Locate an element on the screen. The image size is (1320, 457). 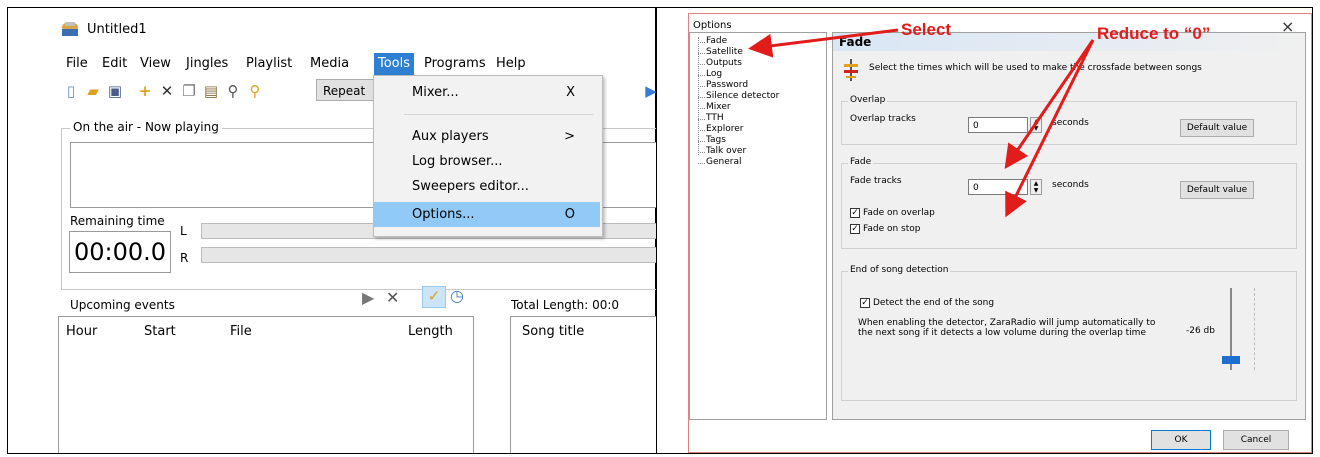
mixer-fader-icon is located at coordinates (851, 70).